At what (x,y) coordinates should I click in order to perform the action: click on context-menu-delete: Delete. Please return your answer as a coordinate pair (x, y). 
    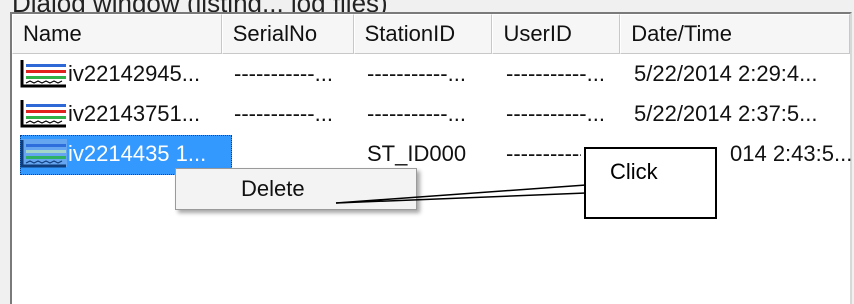
    Looking at the image, I should click on (296, 189).